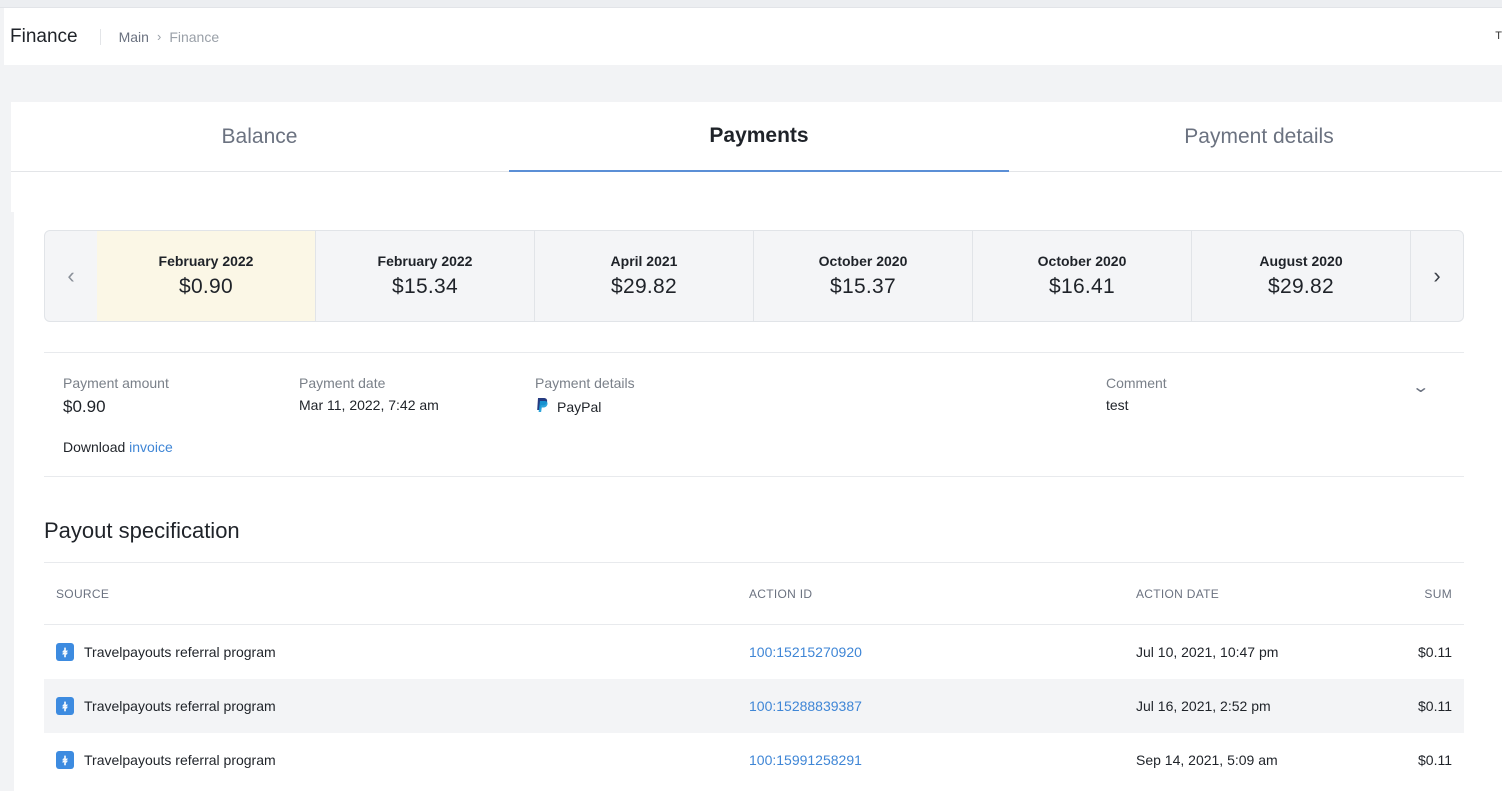 Image resolution: width=1502 pixels, height=791 pixels. I want to click on breadcrumb-current: Finance, so click(194, 36).